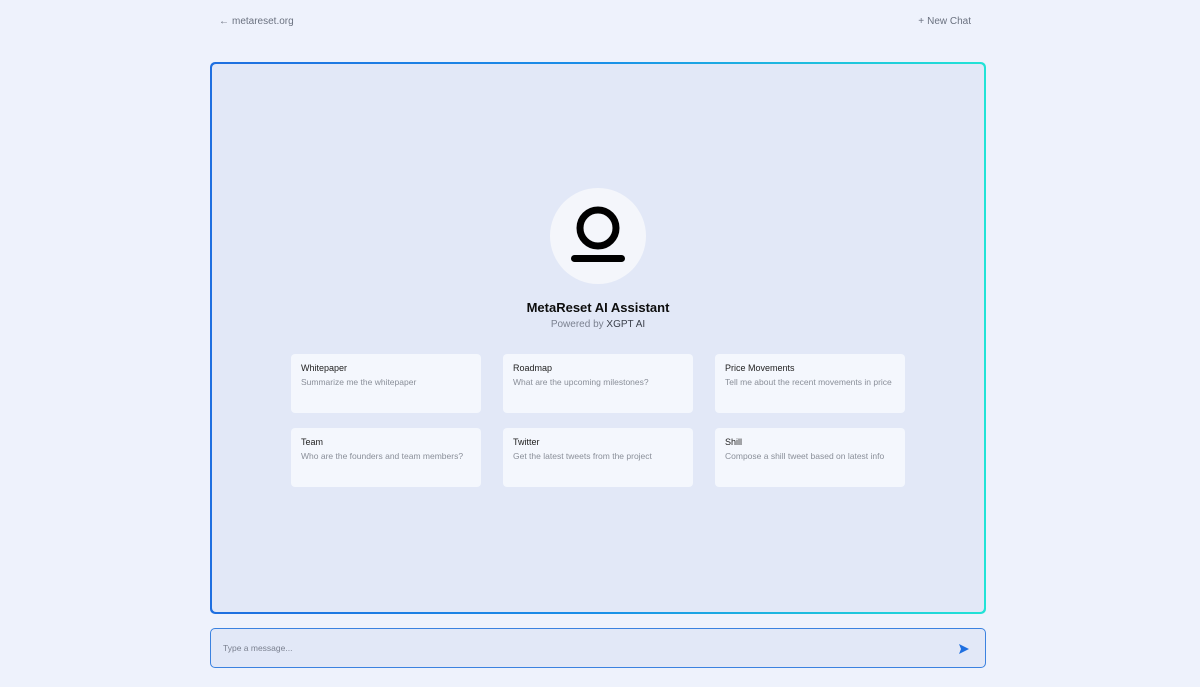 This screenshot has height=687, width=1200. Describe the element at coordinates (734, 442) in the screenshot. I see `suggestion-title: Shill` at that location.